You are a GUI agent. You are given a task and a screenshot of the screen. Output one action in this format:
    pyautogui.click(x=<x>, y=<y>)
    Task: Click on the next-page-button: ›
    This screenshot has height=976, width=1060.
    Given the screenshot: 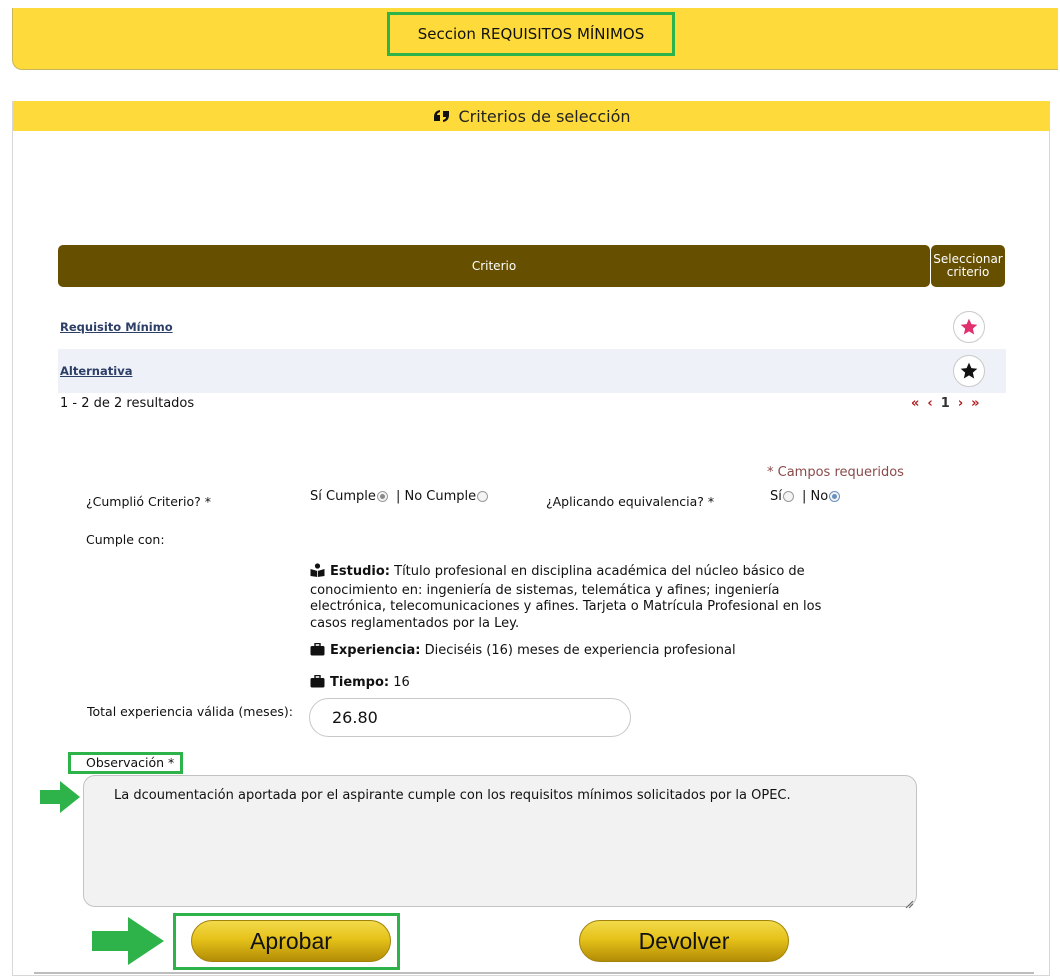 What is the action you would take?
    pyautogui.click(x=960, y=403)
    